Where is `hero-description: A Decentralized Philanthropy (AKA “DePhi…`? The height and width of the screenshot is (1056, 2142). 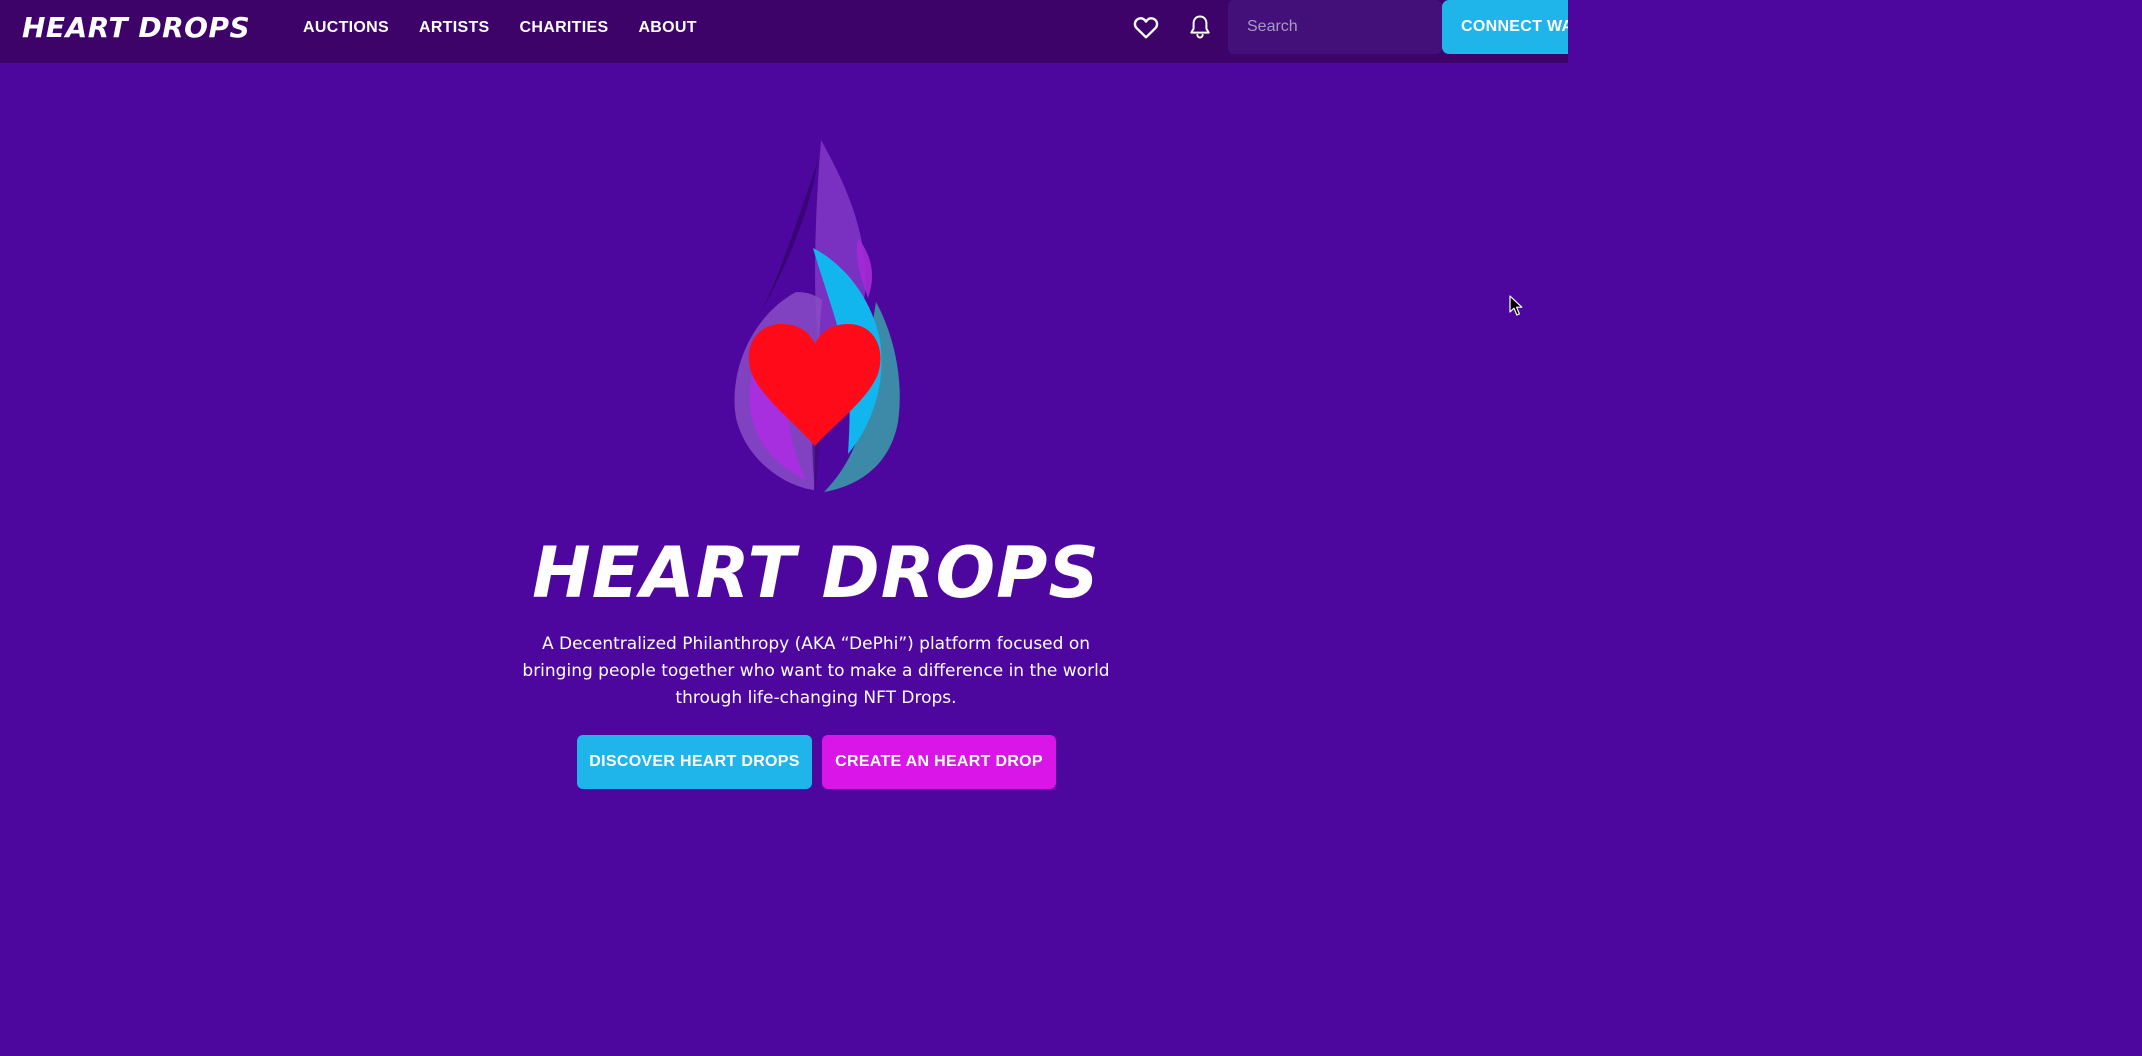 hero-description: A Decentralized Philanthropy (AKA “DePhi… is located at coordinates (816, 671).